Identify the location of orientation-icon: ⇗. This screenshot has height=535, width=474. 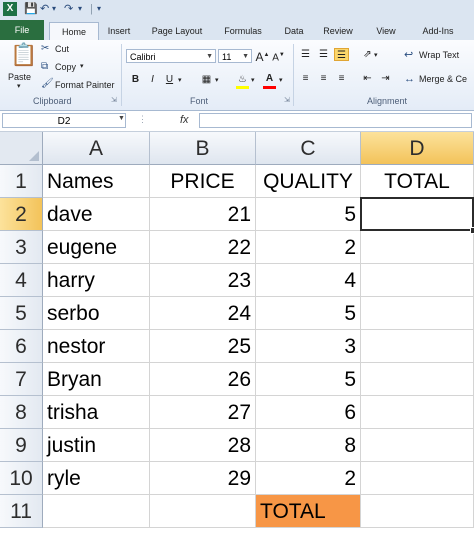
(367, 54).